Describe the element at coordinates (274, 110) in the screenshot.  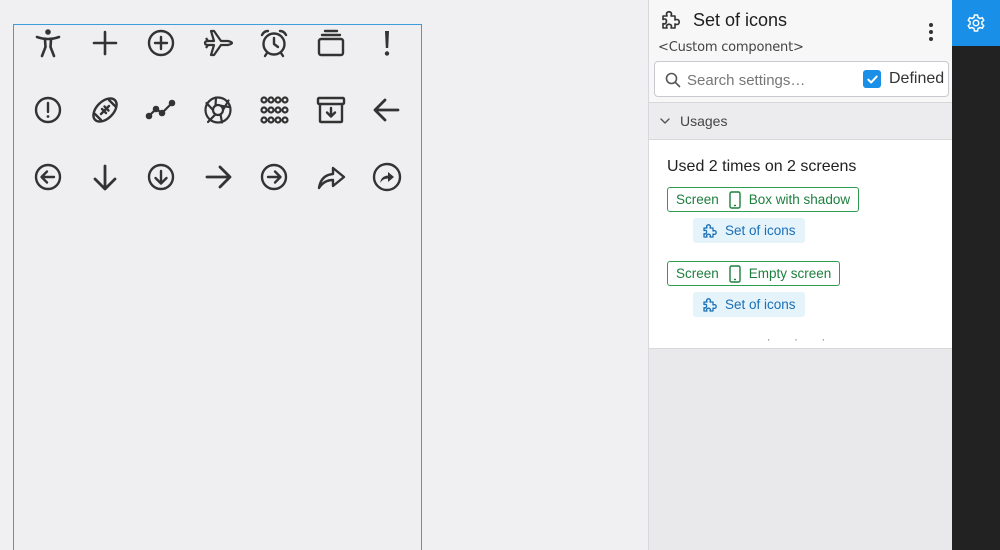
I see `apps-grid-icon` at that location.